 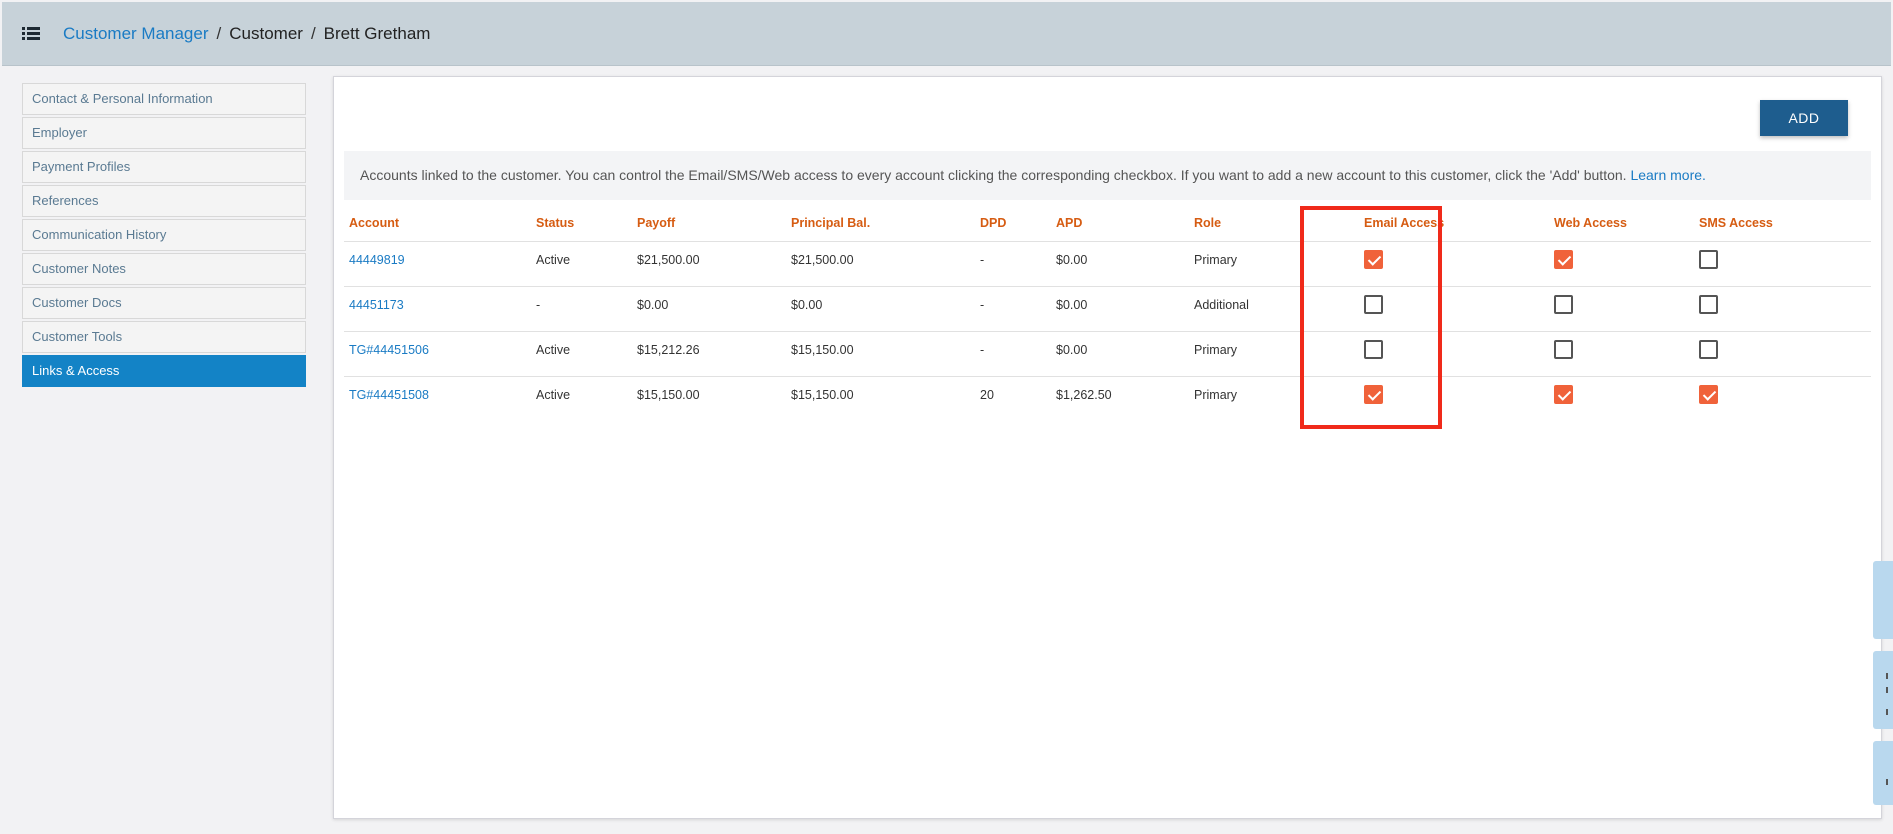 I want to click on sidebar-item-employer: Employer, so click(x=164, y=133).